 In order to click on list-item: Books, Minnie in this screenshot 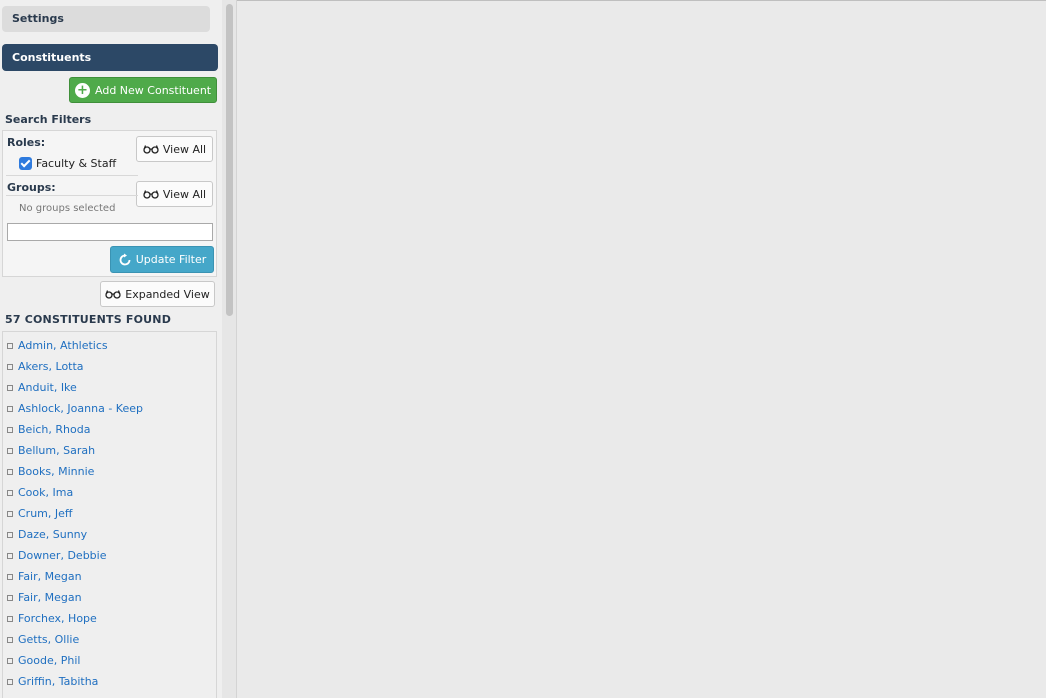, I will do `click(50, 472)`.